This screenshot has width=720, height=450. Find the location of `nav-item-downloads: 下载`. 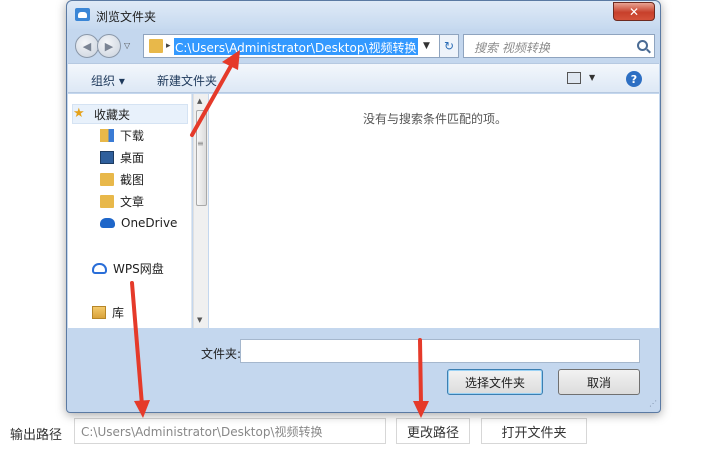

nav-item-downloads: 下载 is located at coordinates (122, 135).